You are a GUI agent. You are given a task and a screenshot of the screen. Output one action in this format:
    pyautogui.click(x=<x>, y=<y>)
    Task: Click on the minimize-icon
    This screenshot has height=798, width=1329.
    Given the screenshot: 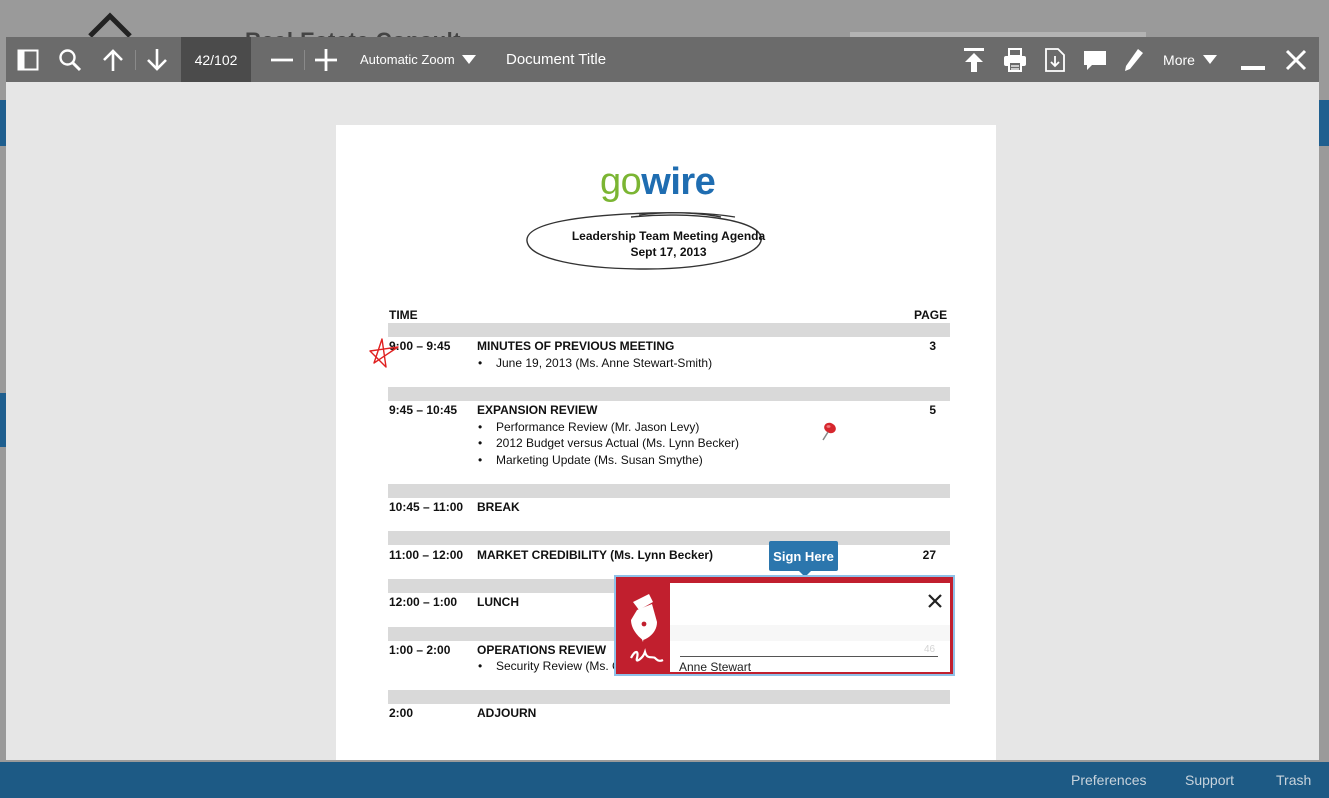 What is the action you would take?
    pyautogui.click(x=1253, y=67)
    